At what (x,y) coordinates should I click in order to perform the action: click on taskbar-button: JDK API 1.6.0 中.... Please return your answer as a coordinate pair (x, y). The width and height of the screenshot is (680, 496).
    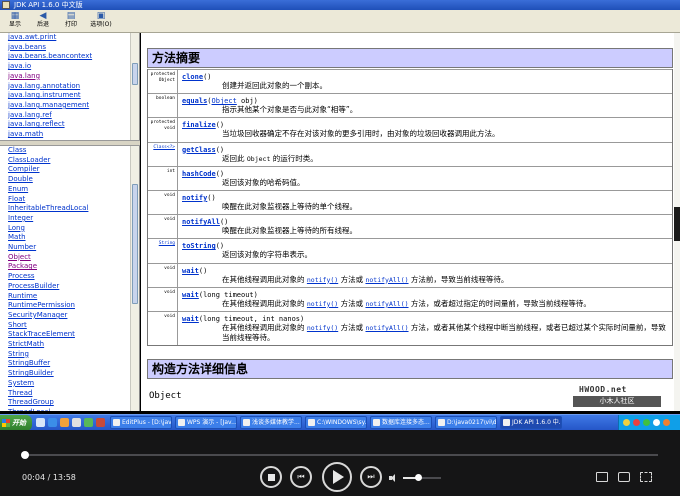
    Looking at the image, I should click on (531, 422).